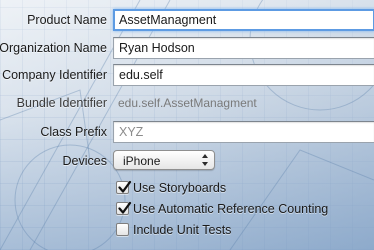  I want to click on use-arc-checkbox, so click(124, 208).